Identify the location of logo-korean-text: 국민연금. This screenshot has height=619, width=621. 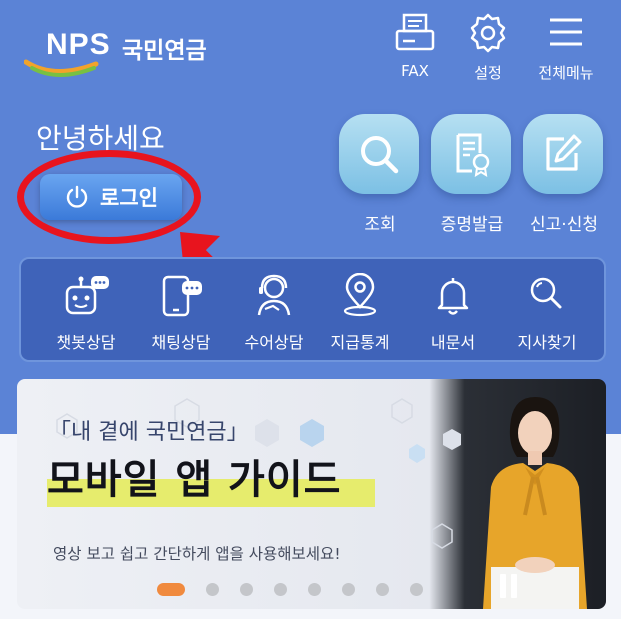
(164, 51).